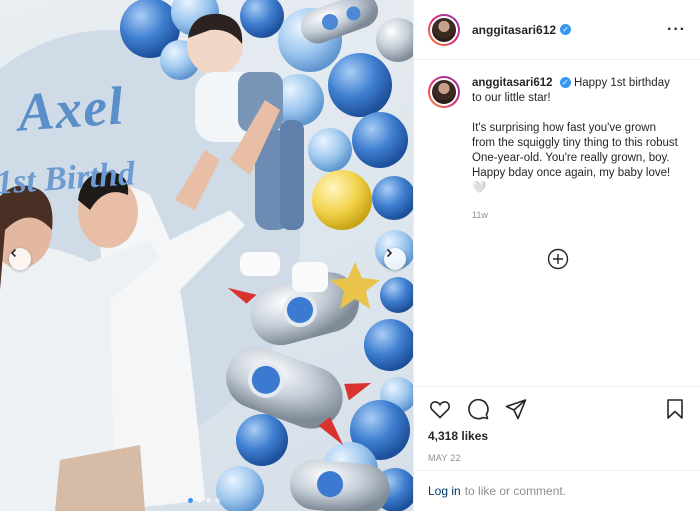  I want to click on carousel-prev-button, so click(20, 259).